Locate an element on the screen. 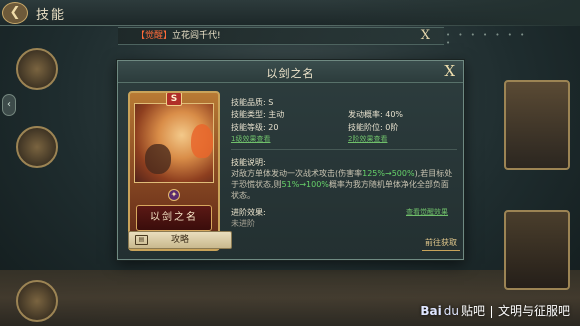 The width and height of the screenshot is (580, 326). baidu-paw-text: du is located at coordinates (451, 311).